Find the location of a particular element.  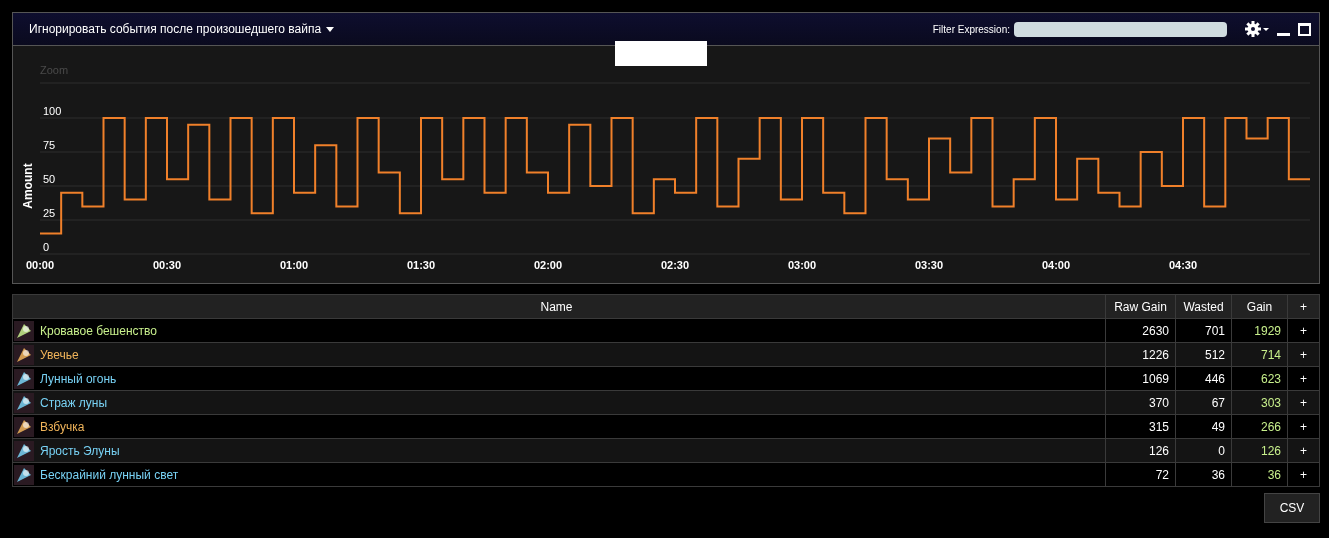

y-axis-label: 75 is located at coordinates (49, 145).